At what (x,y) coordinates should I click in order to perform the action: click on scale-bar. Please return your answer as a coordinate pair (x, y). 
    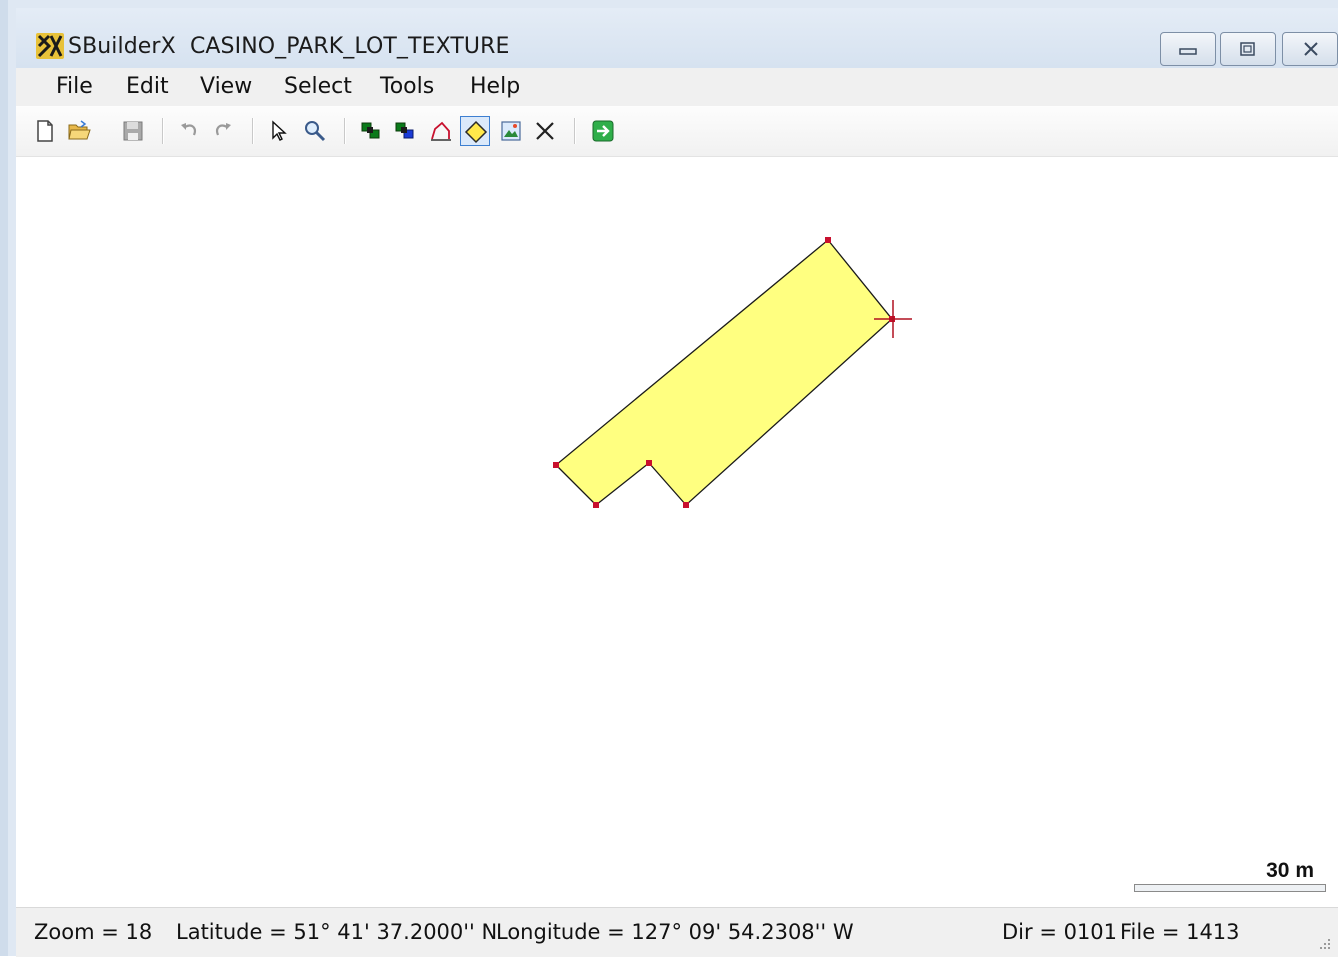
    Looking at the image, I should click on (1230, 888).